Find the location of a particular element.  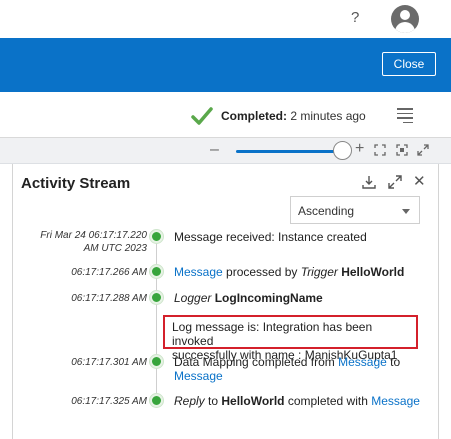

sort-order-value: Ascending is located at coordinates (326, 211).